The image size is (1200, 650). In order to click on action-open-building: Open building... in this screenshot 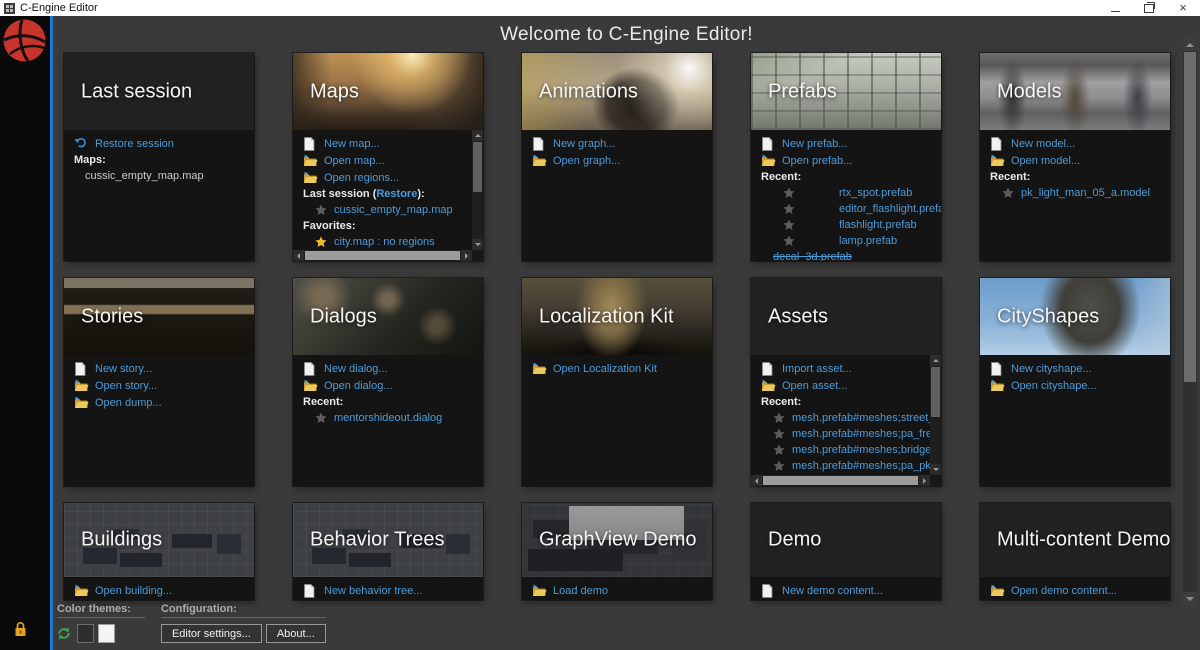, I will do `click(162, 590)`.